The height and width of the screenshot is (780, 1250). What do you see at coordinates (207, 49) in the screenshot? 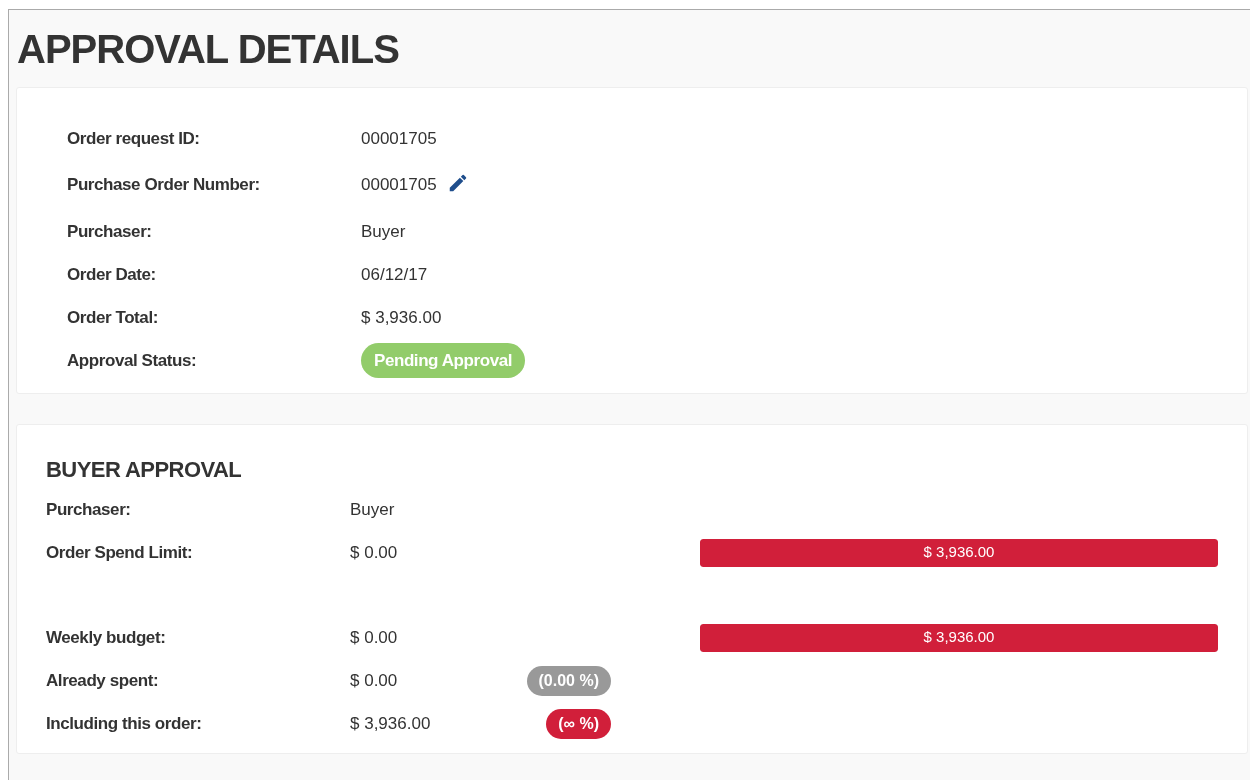
I see `page-title: APPROVAL DETAILS` at bounding box center [207, 49].